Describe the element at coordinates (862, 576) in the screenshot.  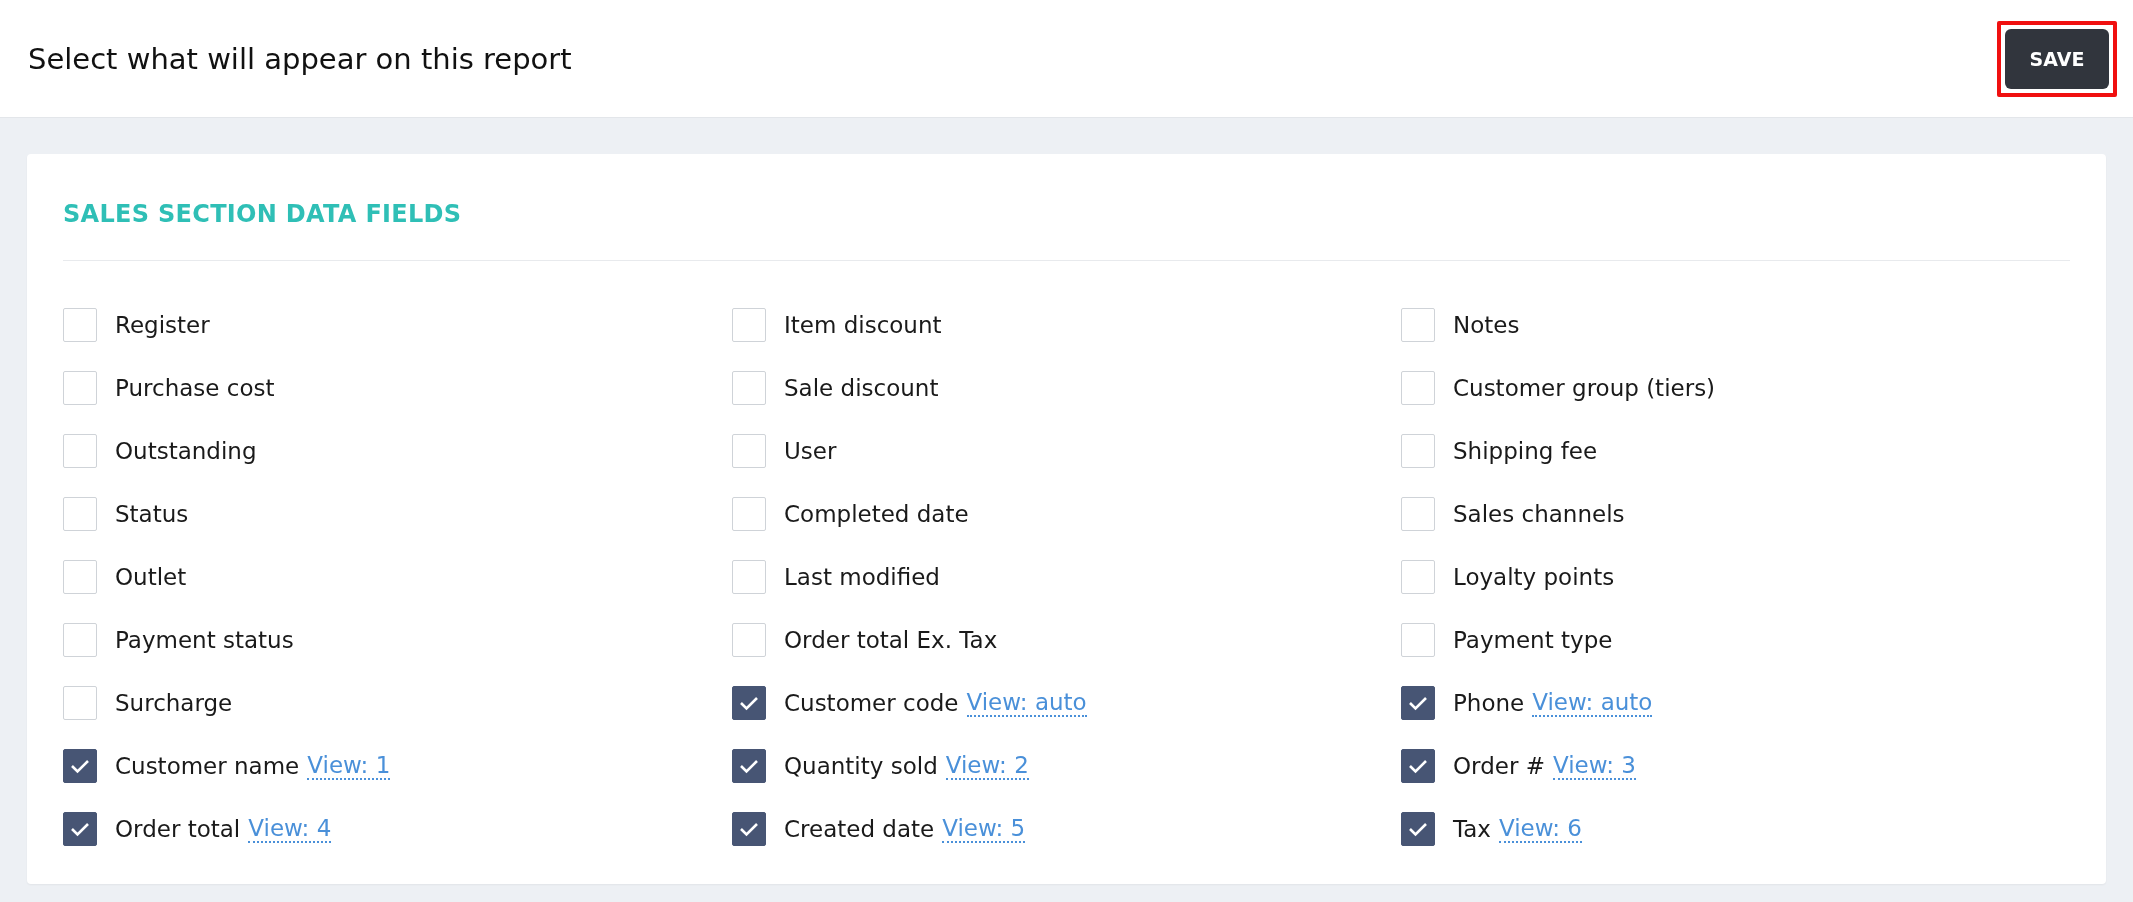
I see `field-label: Last modified` at that location.